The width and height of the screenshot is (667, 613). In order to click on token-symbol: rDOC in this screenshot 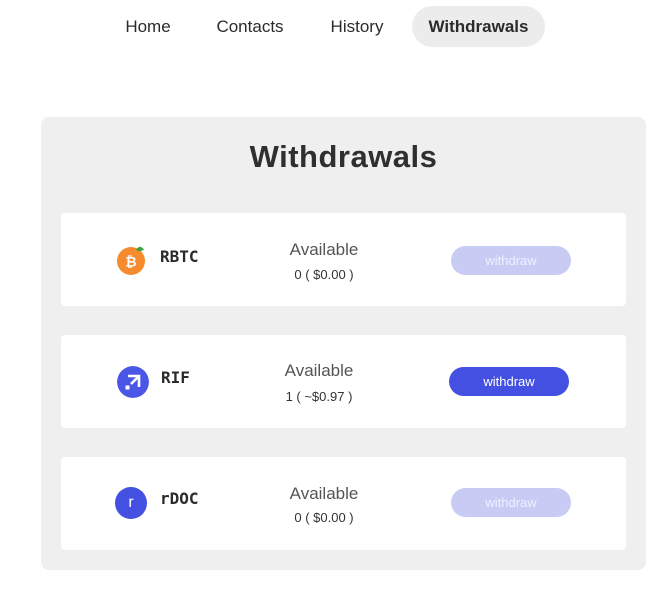, I will do `click(179, 498)`.